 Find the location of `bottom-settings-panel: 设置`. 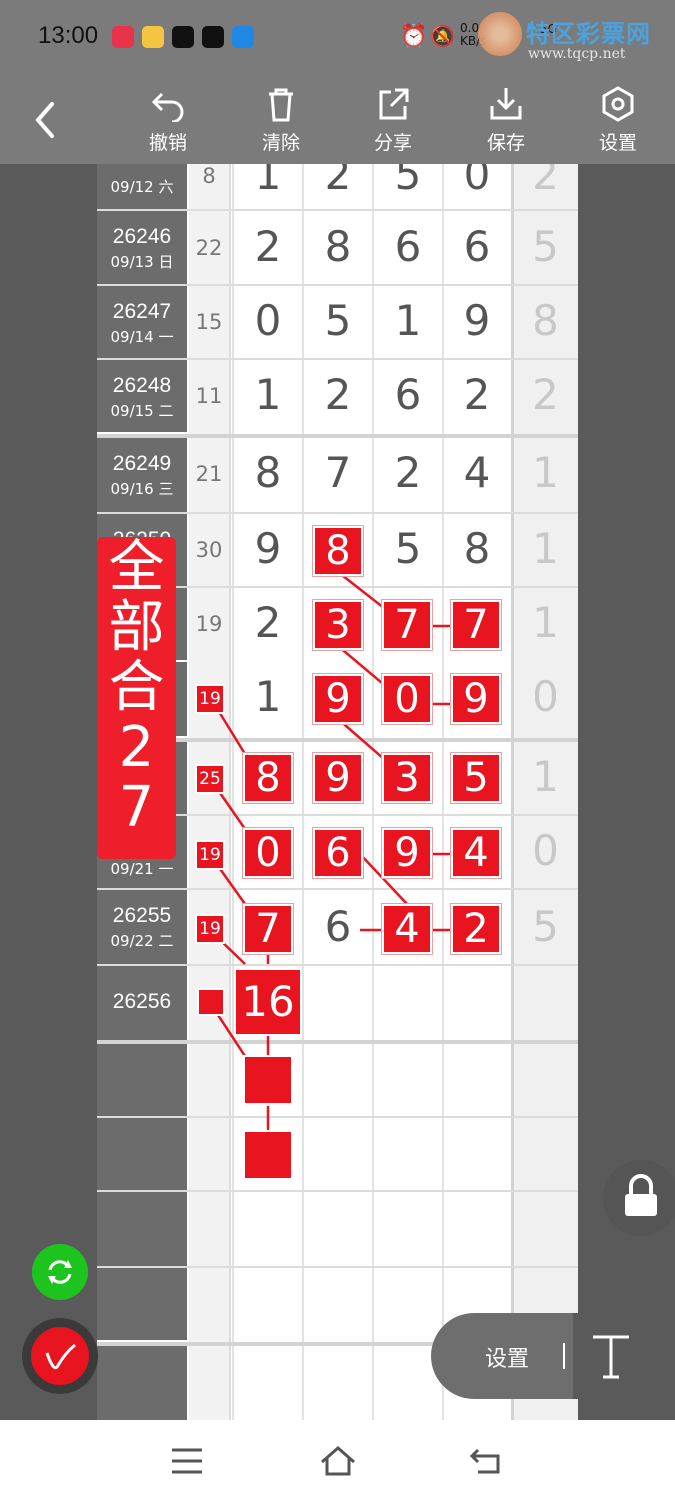

bottom-settings-panel: 设置 is located at coordinates (553, 1356).